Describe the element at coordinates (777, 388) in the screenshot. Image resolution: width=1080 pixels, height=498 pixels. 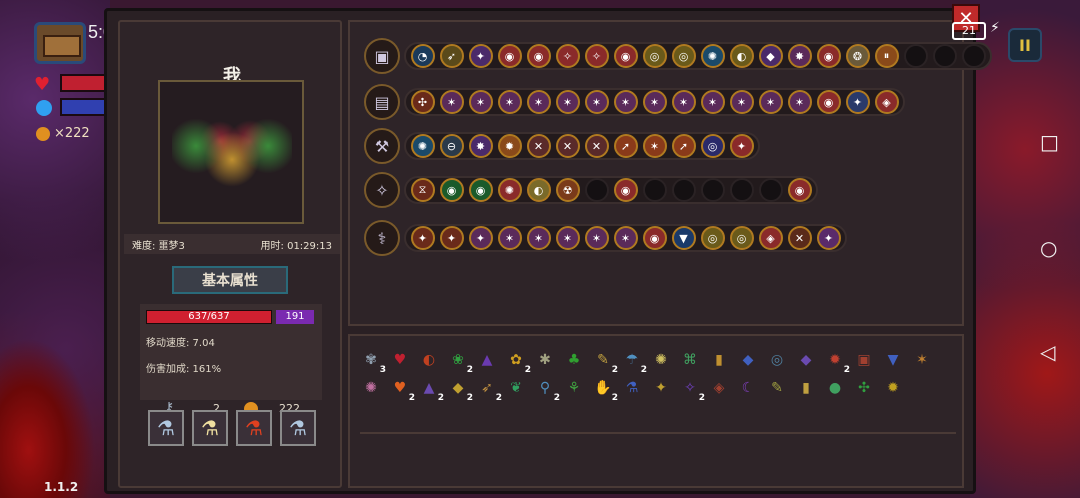
I see `inventory-item-icon: ✎` at that location.